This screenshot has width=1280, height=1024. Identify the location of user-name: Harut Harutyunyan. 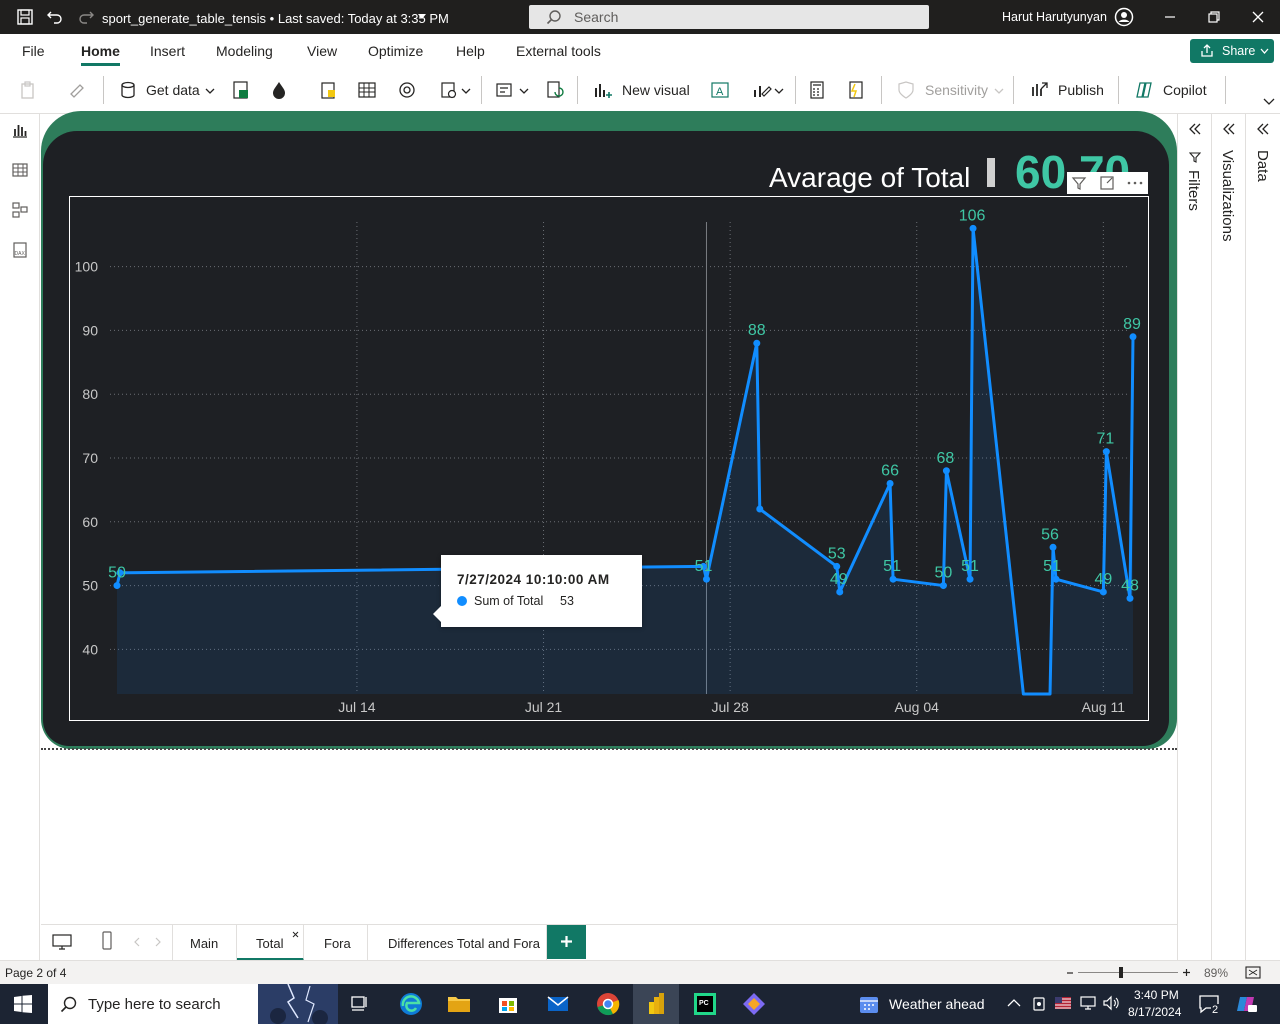
(1054, 17).